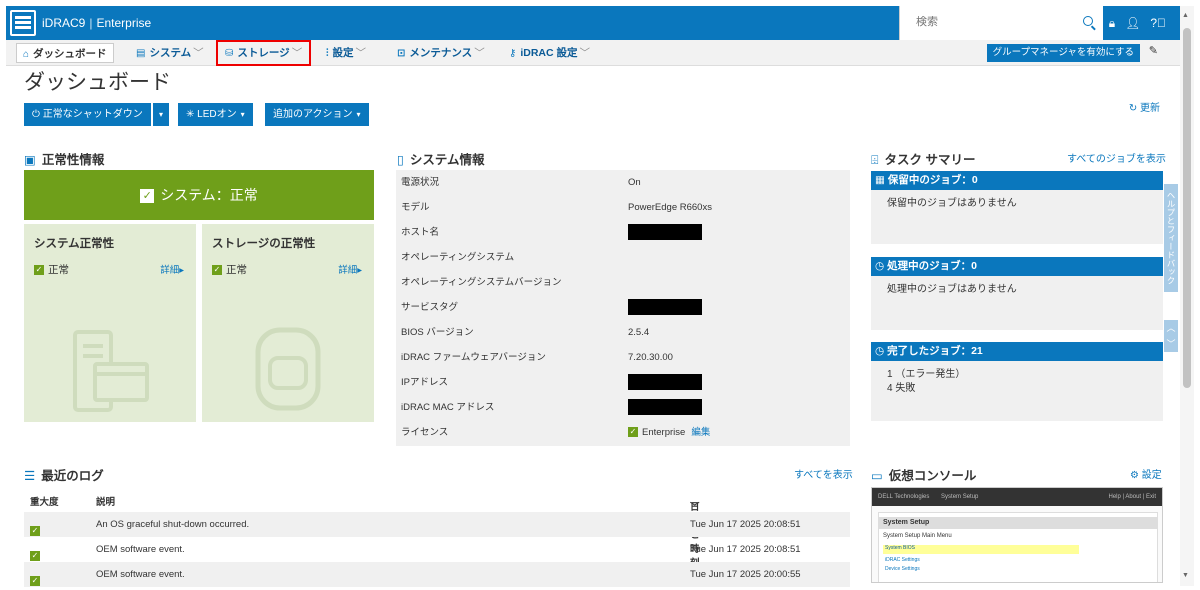 The width and height of the screenshot is (1200, 590). What do you see at coordinates (64, 158) in the screenshot?
I see `health-section-title: ▣ 正常性情報` at bounding box center [64, 158].